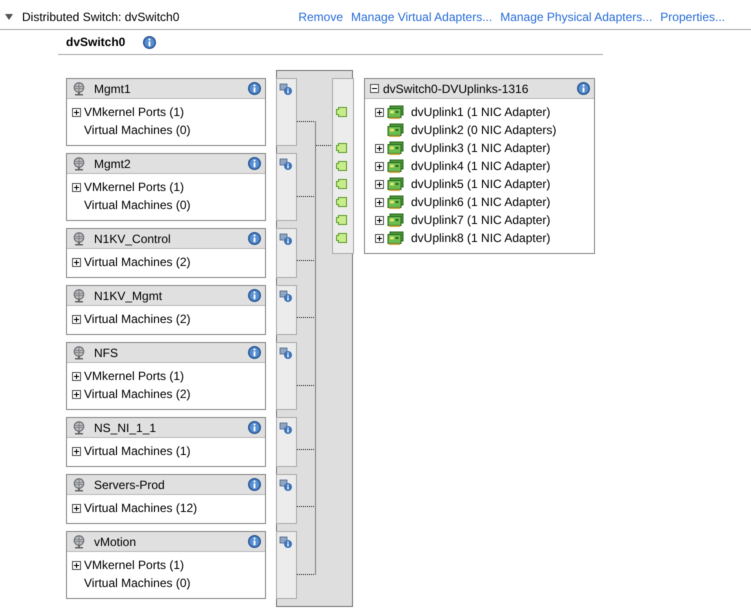 Image resolution: width=751 pixels, height=612 pixels. What do you see at coordinates (480, 148) in the screenshot?
I see `uplink-item: dvUplink3 (1 NIC Adapter)` at bounding box center [480, 148].